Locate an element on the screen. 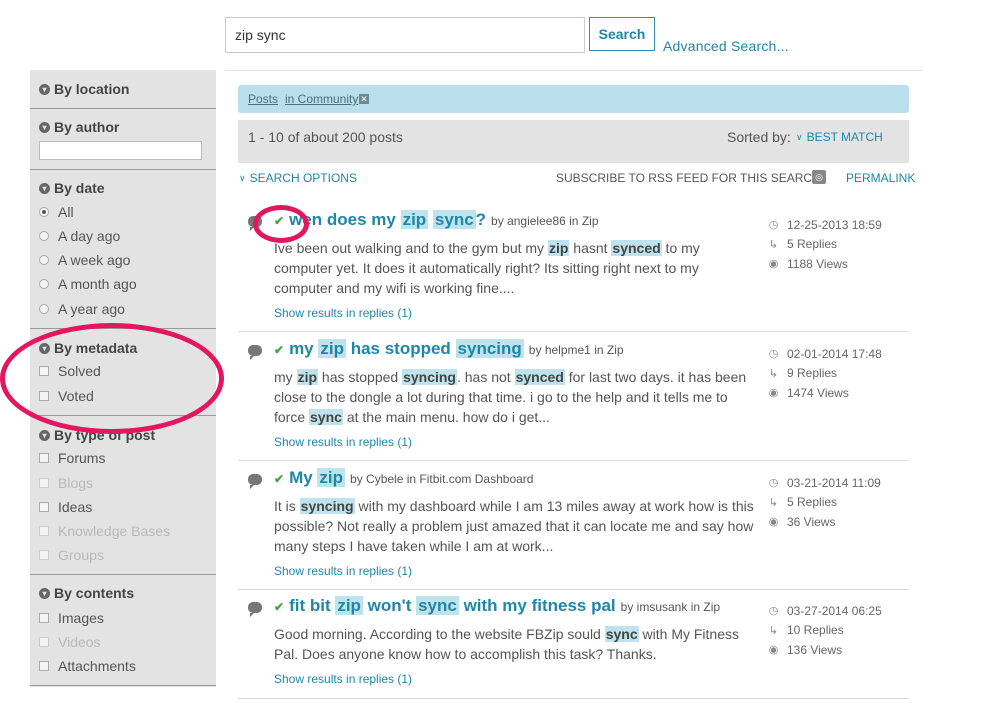 This screenshot has height=714, width=999. title-highlight: syncing is located at coordinates (489, 348).